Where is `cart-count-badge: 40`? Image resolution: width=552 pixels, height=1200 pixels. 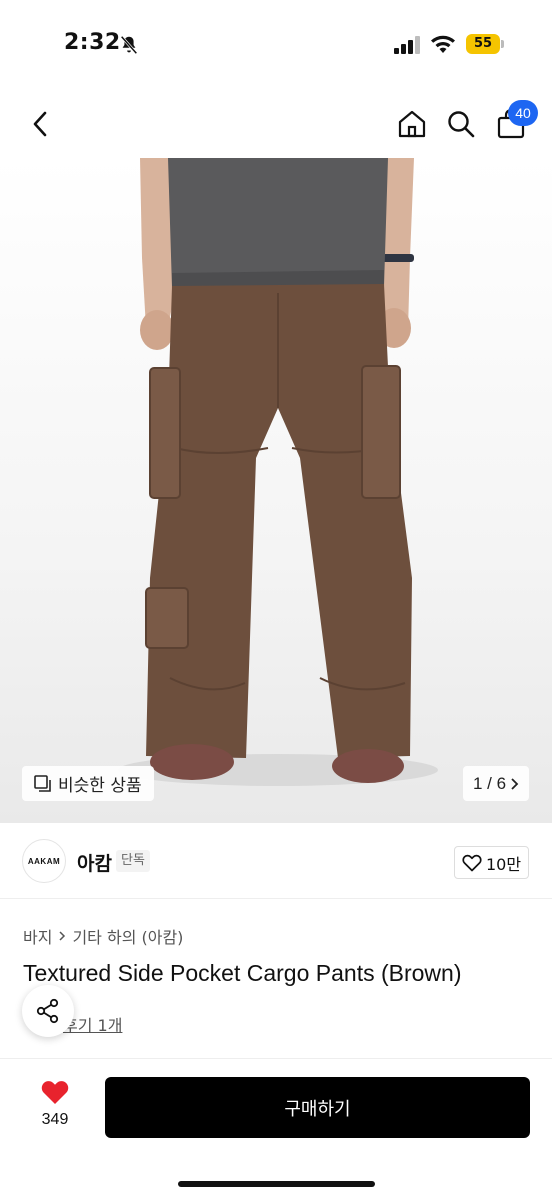
cart-count-badge: 40 is located at coordinates (523, 113).